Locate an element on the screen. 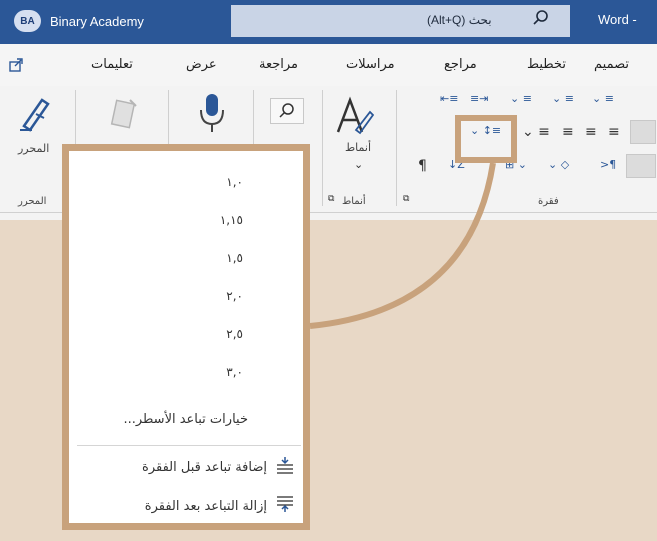 The width and height of the screenshot is (657, 541). add-space-before-icon is located at coordinates (281, 467).